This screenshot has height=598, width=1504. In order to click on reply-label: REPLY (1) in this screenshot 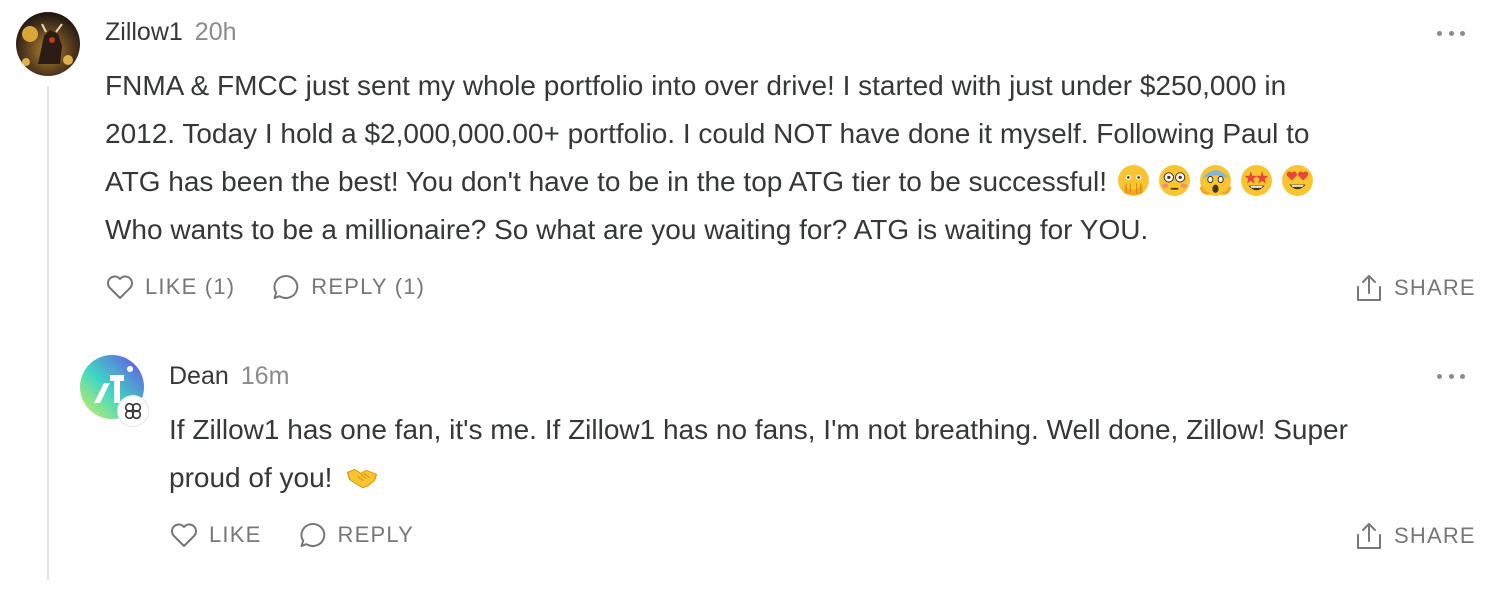, I will do `click(368, 286)`.